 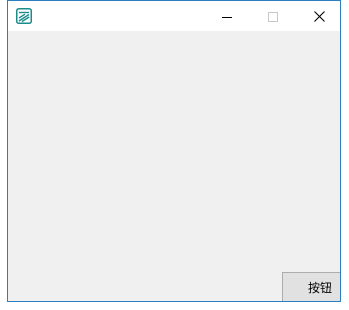 I want to click on app-logo-icon, so click(x=24, y=16).